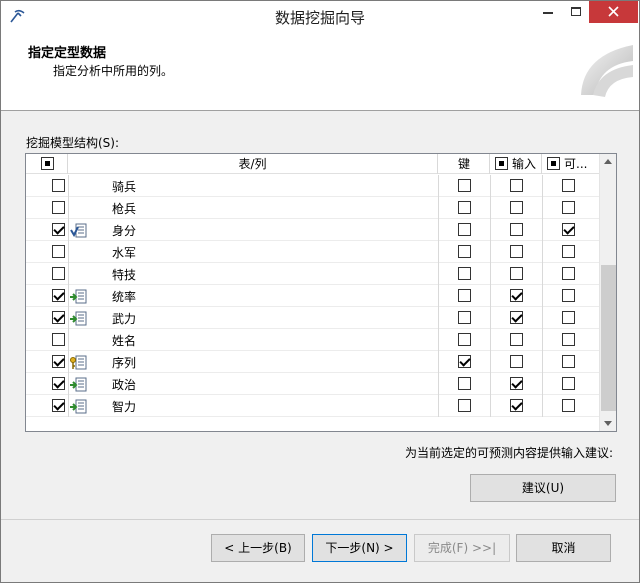 The height and width of the screenshot is (583, 640). I want to click on table-row: 水军, so click(313, 252).